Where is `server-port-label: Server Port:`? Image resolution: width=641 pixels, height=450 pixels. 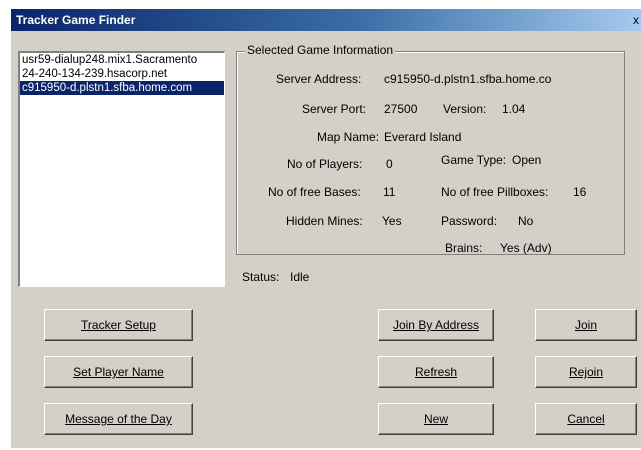 server-port-label: Server Port: is located at coordinates (334, 109).